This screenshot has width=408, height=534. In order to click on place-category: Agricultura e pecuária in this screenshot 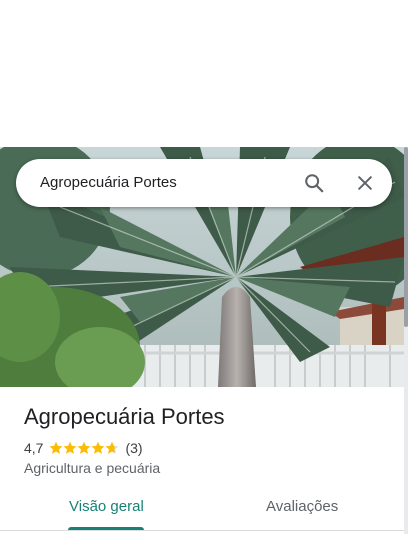, I will do `click(92, 468)`.